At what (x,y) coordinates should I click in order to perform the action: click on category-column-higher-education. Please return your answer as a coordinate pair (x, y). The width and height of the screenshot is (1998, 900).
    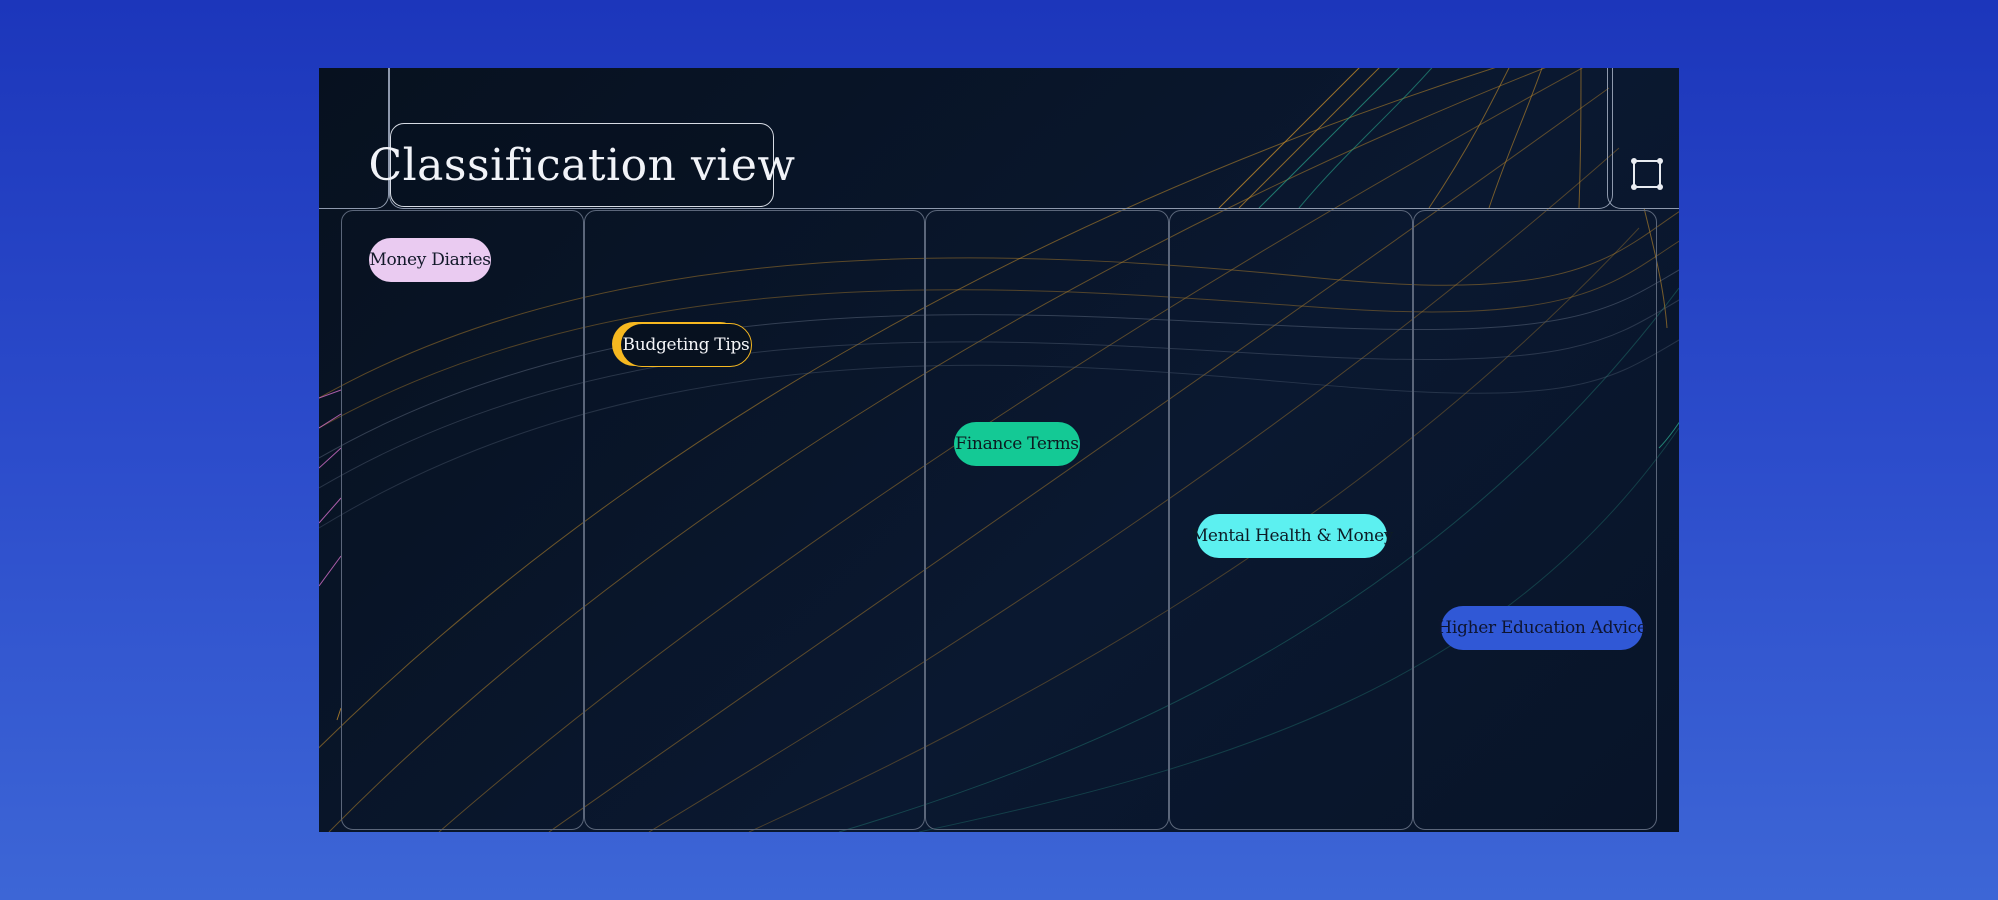
    Looking at the image, I should click on (1535, 520).